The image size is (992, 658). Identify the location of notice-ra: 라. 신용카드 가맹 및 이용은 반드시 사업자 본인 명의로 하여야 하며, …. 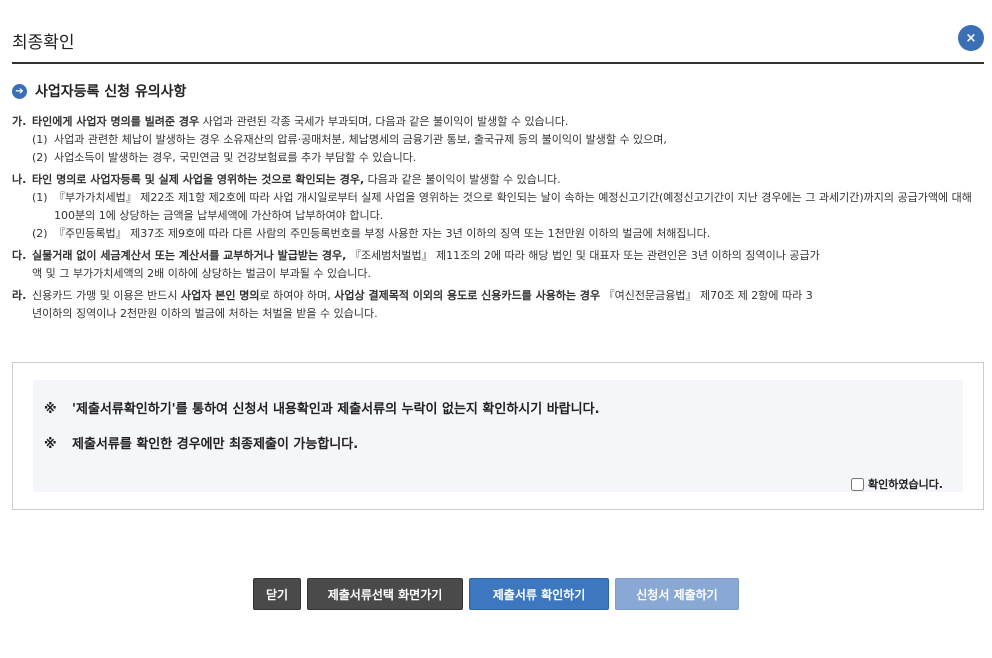
(498, 305).